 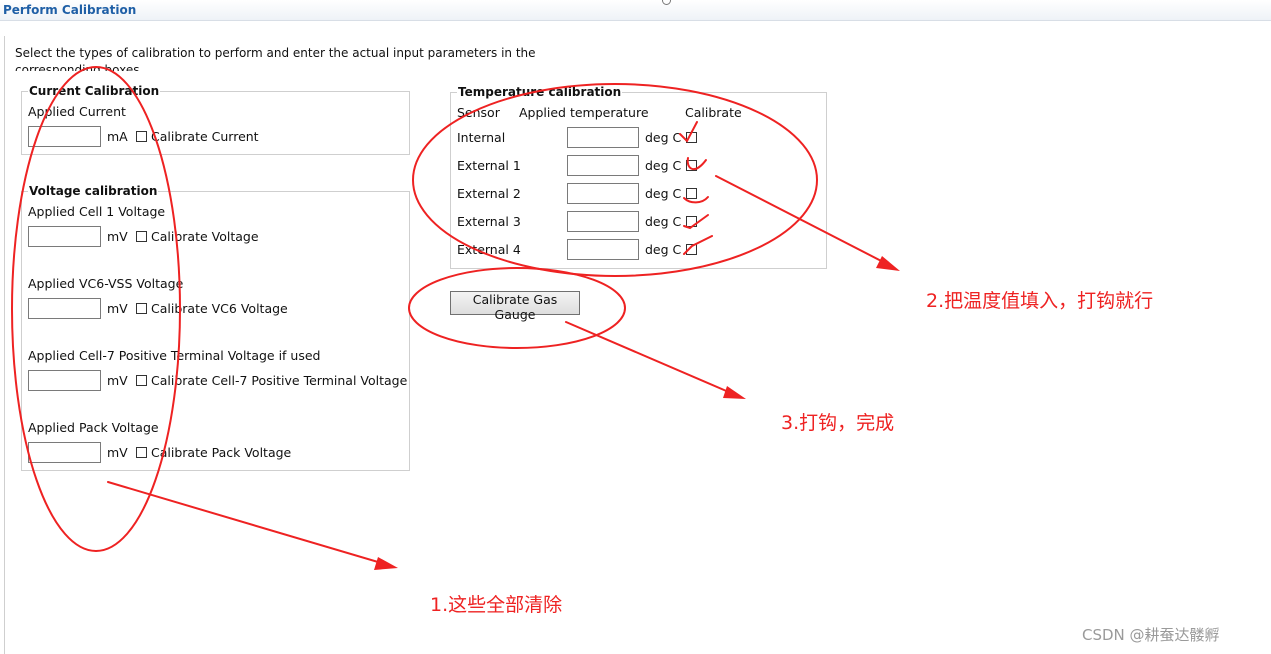 I want to click on calibrate-cell7-voltage-checkbox, so click(x=141, y=380).